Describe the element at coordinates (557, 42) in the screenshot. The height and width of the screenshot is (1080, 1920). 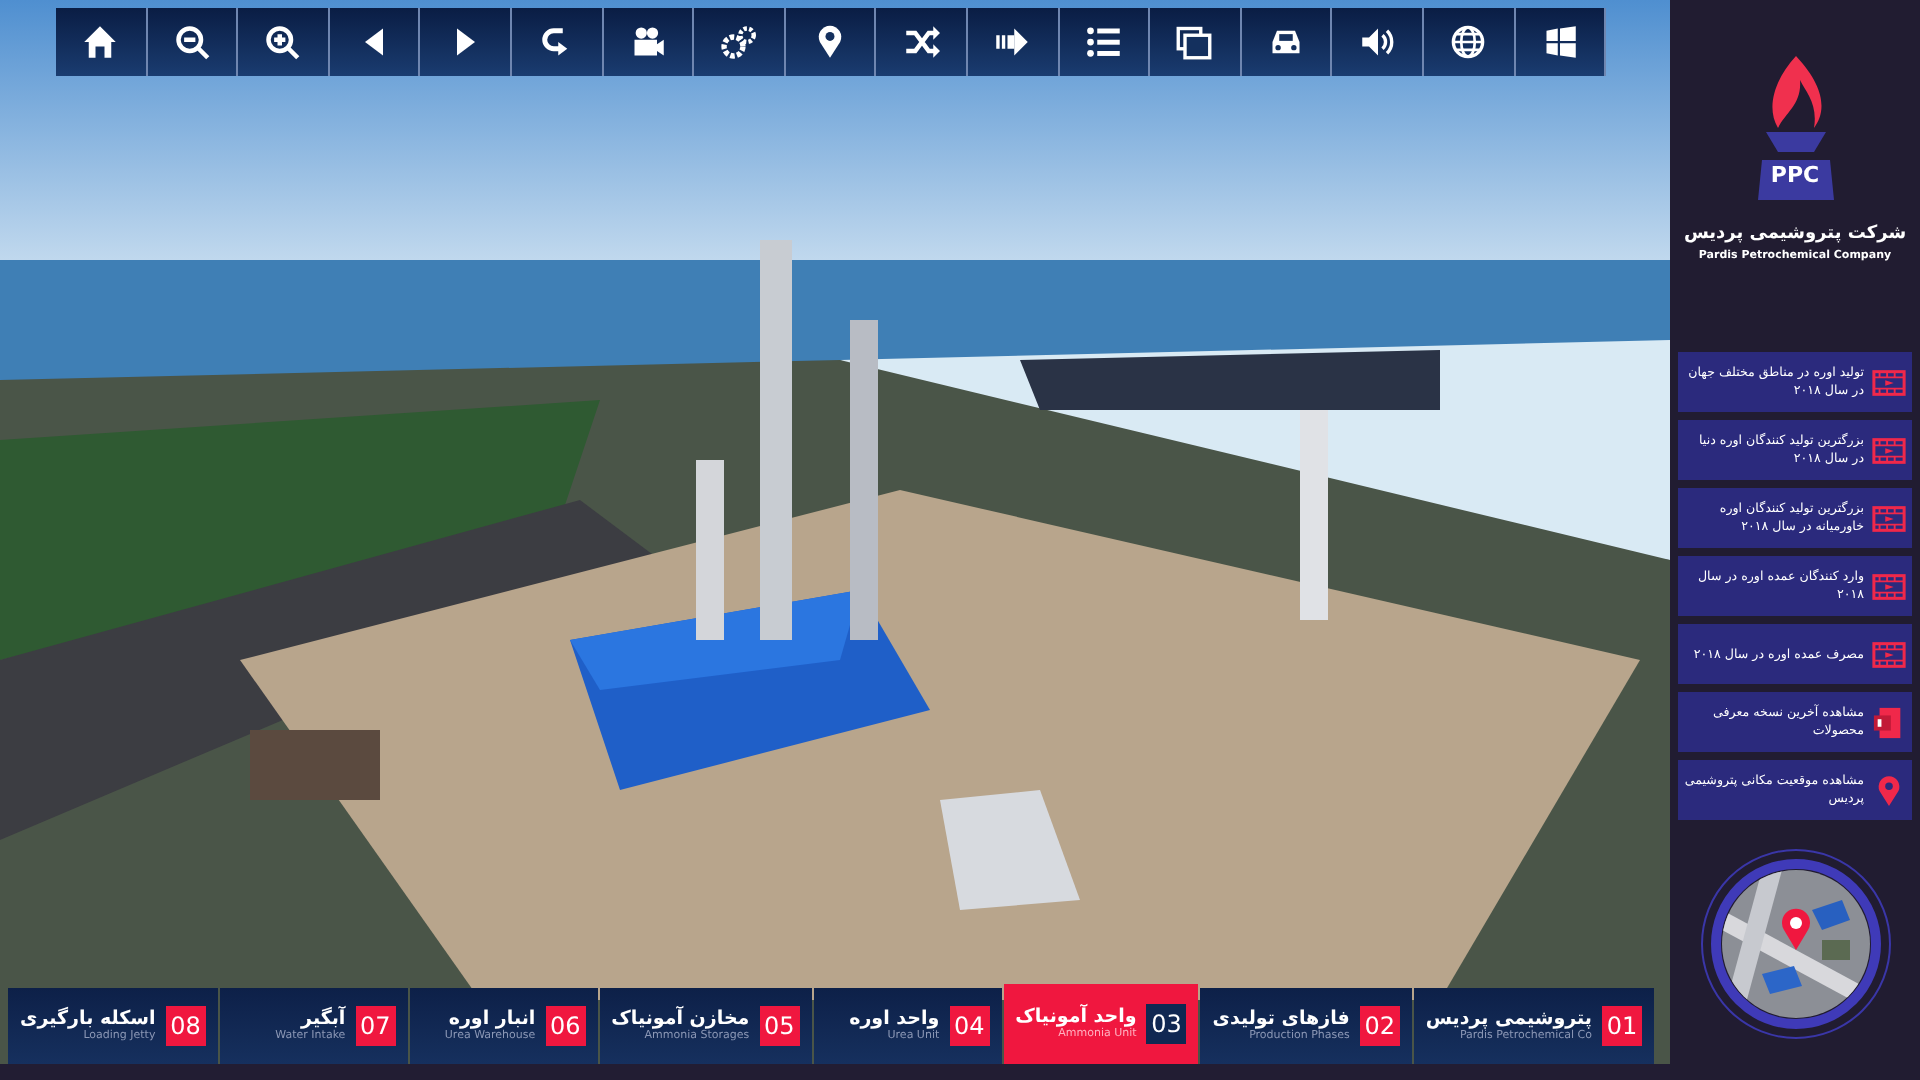
I see `return-arrow-button` at that location.